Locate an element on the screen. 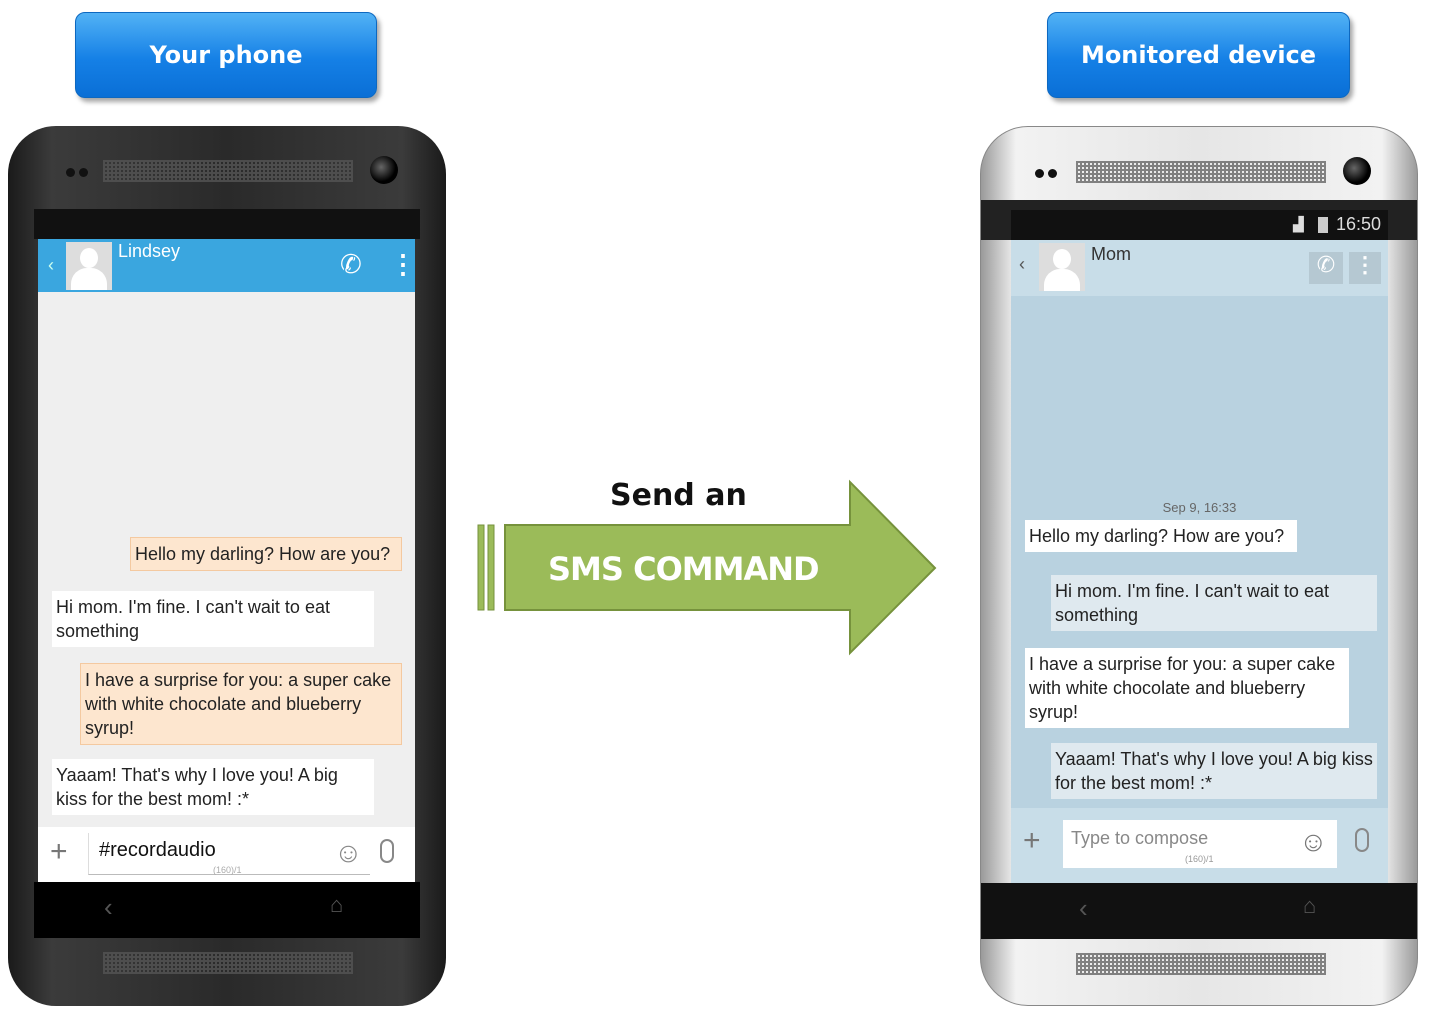 Image resolution: width=1435 pixels, height=1022 pixels. signal-icon: ▟ is located at coordinates (1298, 224).